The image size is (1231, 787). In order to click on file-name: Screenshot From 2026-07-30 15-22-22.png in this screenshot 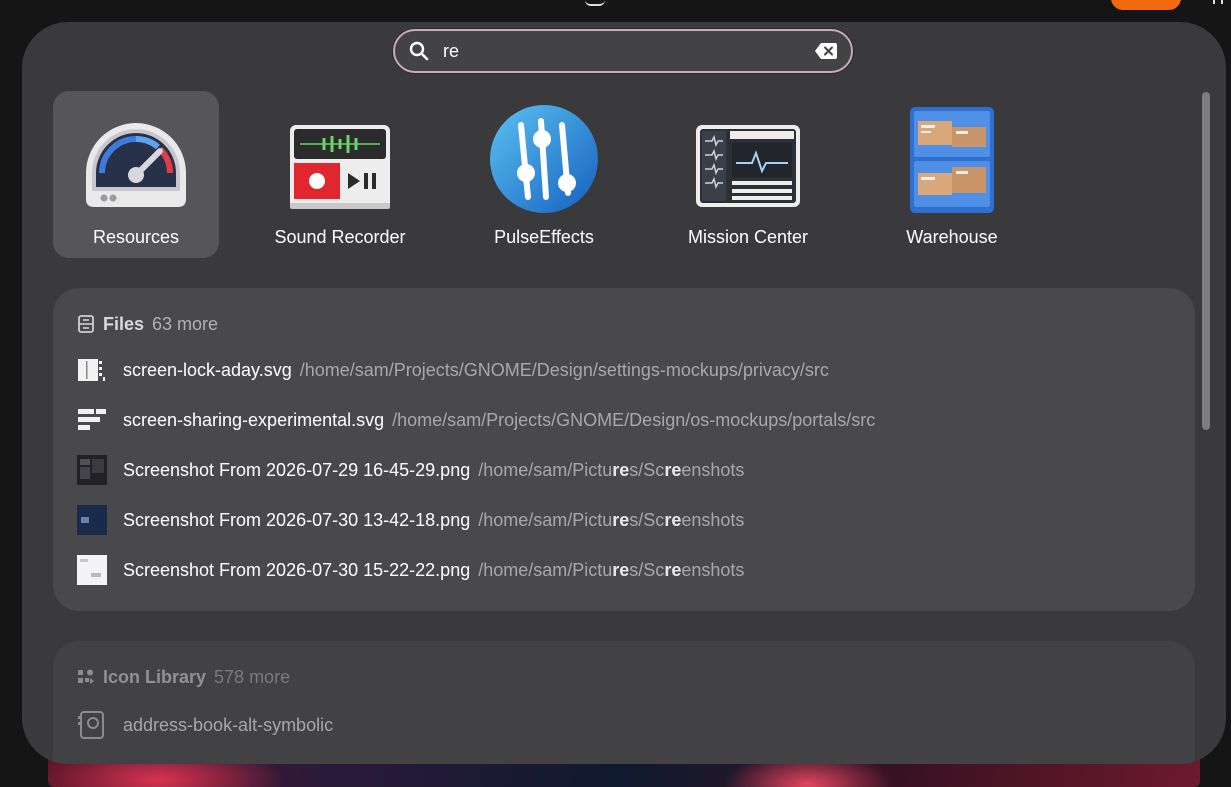, I will do `click(297, 569)`.